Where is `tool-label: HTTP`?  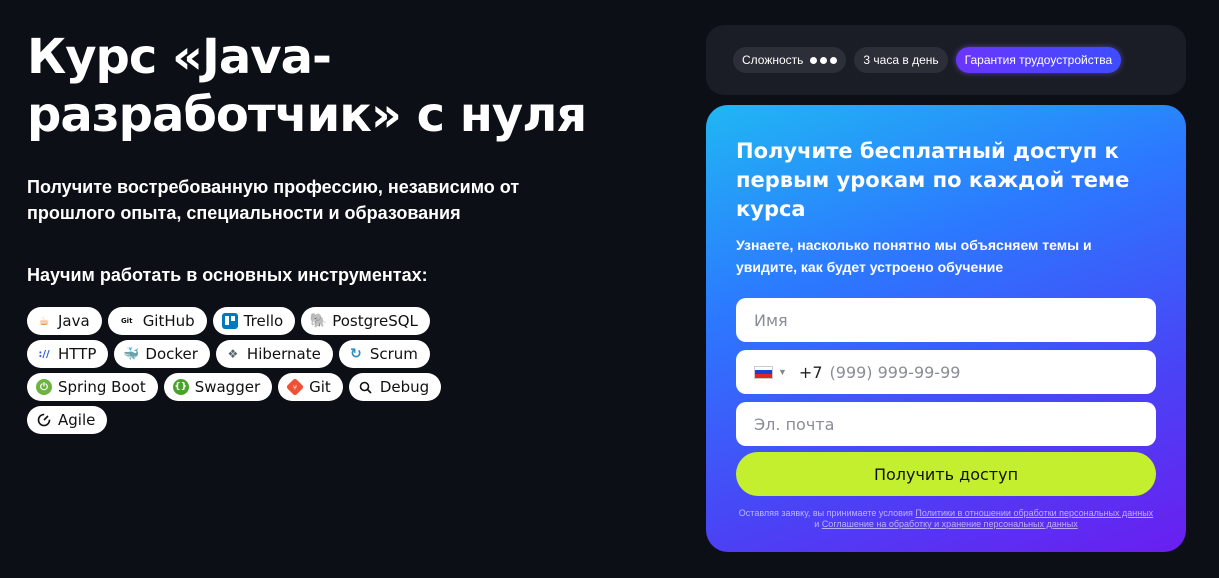
tool-label: HTTP is located at coordinates (77, 354).